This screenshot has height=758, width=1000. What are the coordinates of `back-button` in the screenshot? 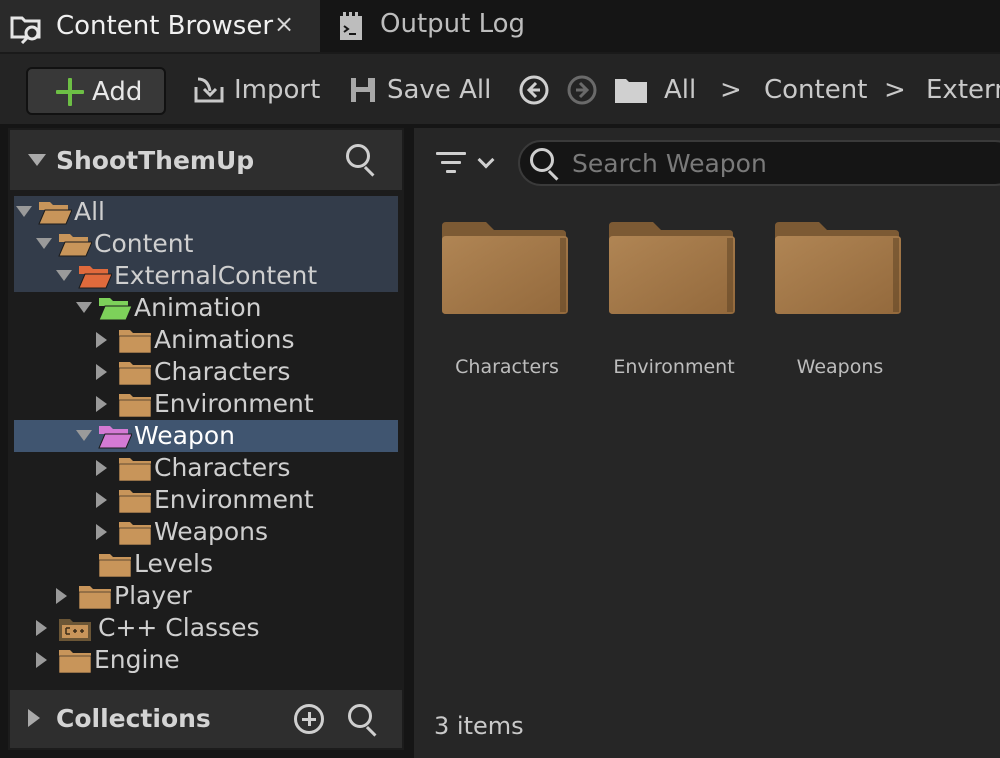 It's located at (534, 90).